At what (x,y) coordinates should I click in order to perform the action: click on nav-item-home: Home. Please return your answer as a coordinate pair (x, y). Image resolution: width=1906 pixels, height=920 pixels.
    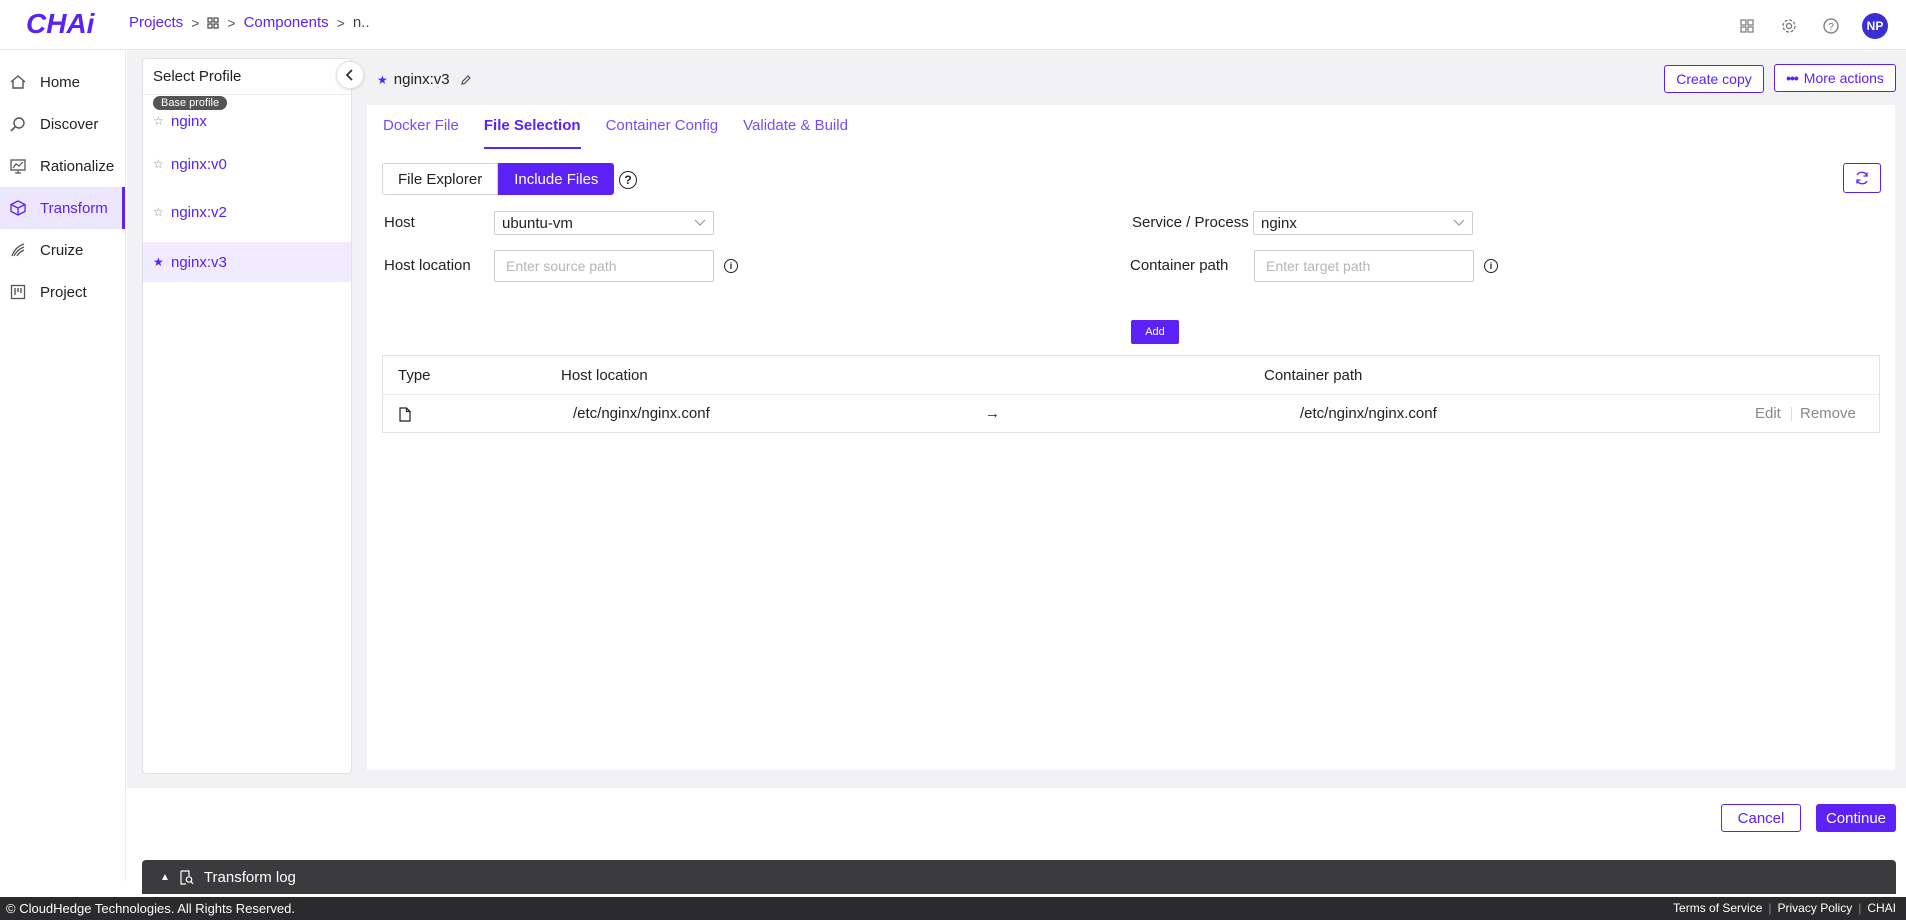
    Looking at the image, I should click on (62, 82).